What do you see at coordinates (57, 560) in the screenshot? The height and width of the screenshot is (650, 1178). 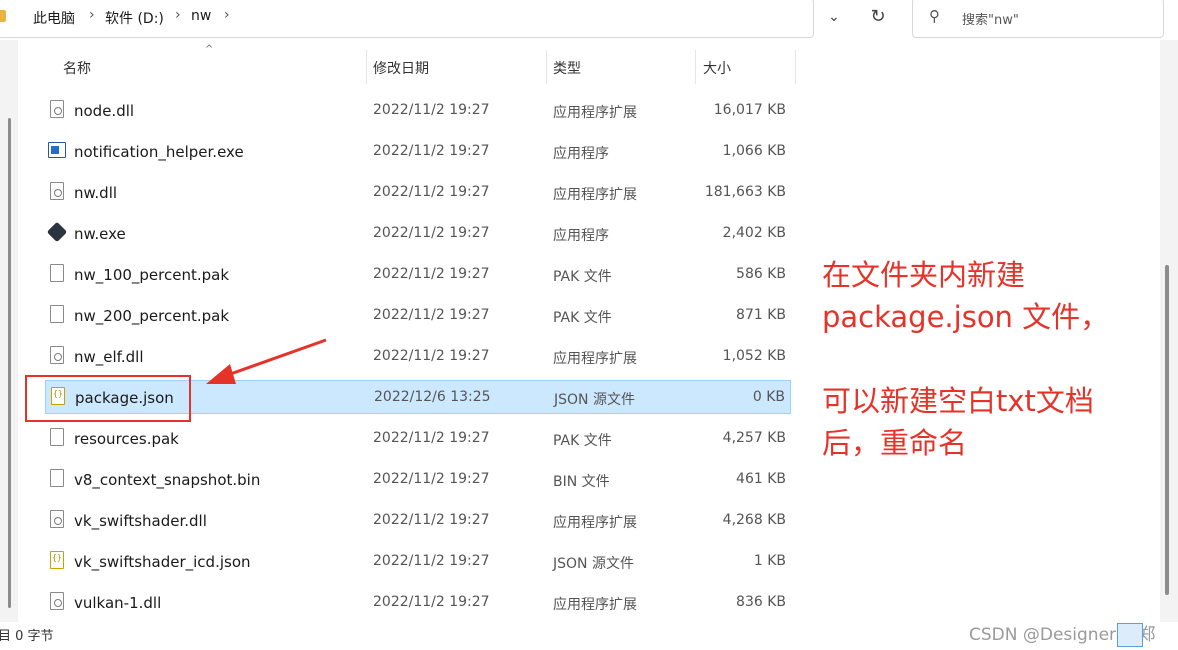 I see `json-file-icon` at bounding box center [57, 560].